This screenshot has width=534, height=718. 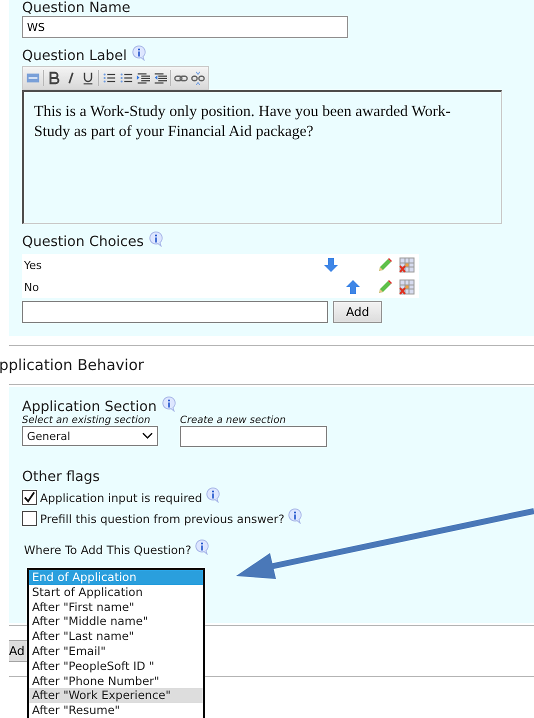 What do you see at coordinates (198, 78) in the screenshot?
I see `unlink-icon` at bounding box center [198, 78].